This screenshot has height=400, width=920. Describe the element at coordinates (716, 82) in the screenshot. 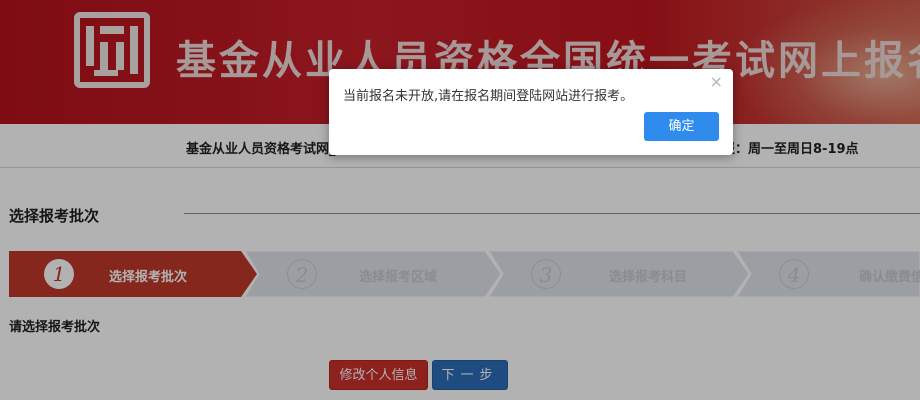

I see `close-icon: ×` at that location.